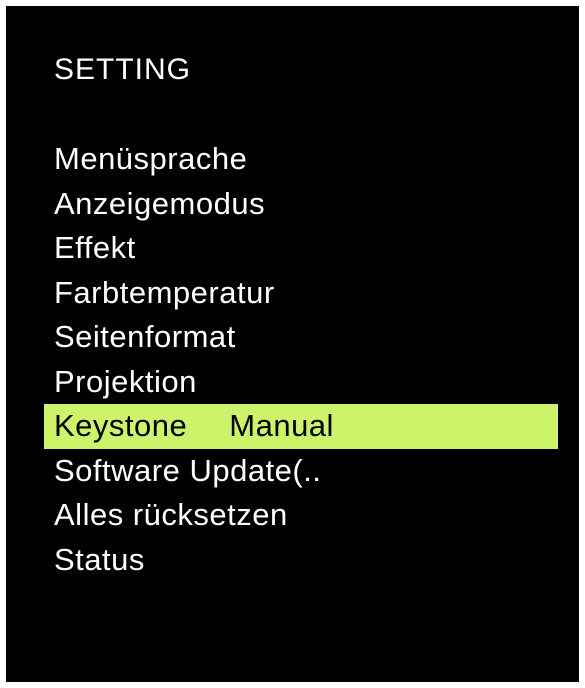 The image size is (585, 688). I want to click on menu-item-label: Keystone, so click(121, 425).